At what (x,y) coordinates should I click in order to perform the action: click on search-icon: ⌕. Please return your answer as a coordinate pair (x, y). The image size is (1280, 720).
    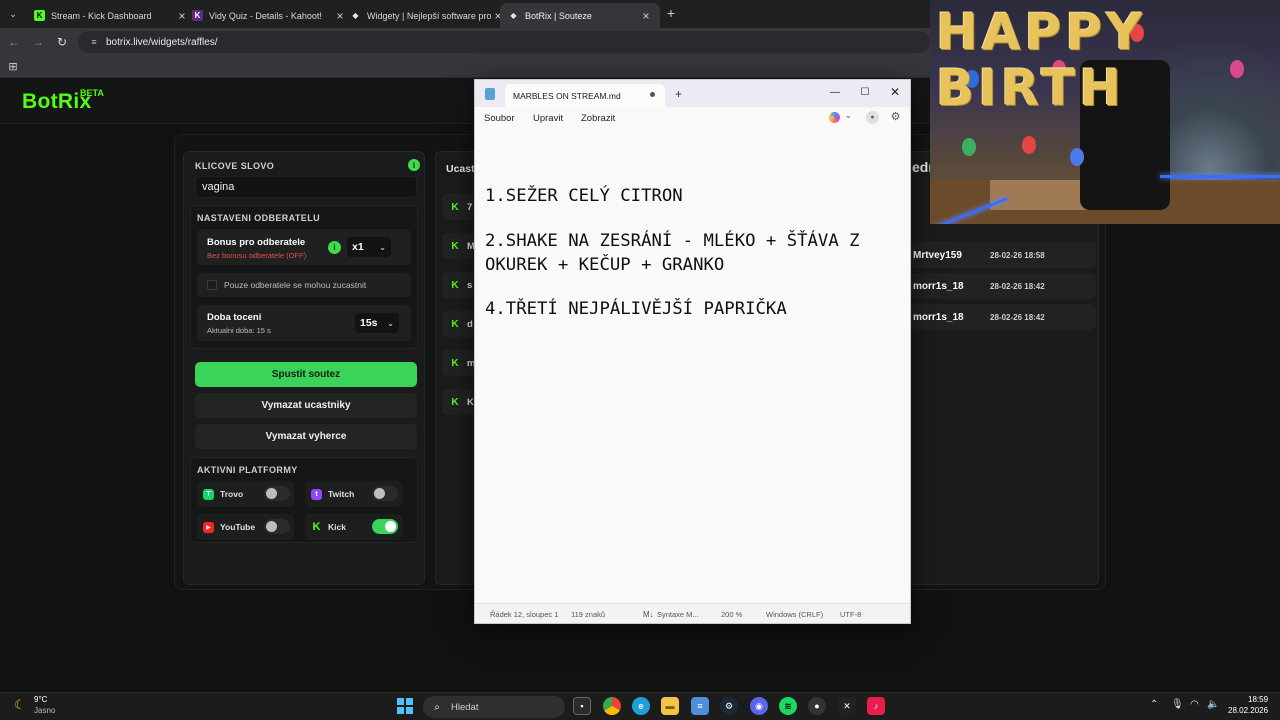
    Looking at the image, I should click on (437, 707).